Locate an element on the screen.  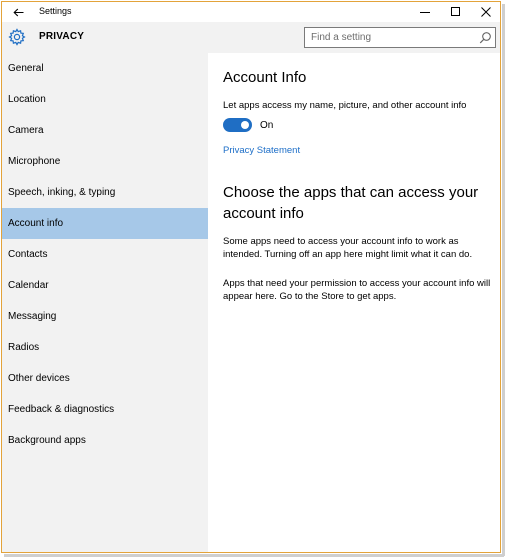
search-box is located at coordinates (400, 37).